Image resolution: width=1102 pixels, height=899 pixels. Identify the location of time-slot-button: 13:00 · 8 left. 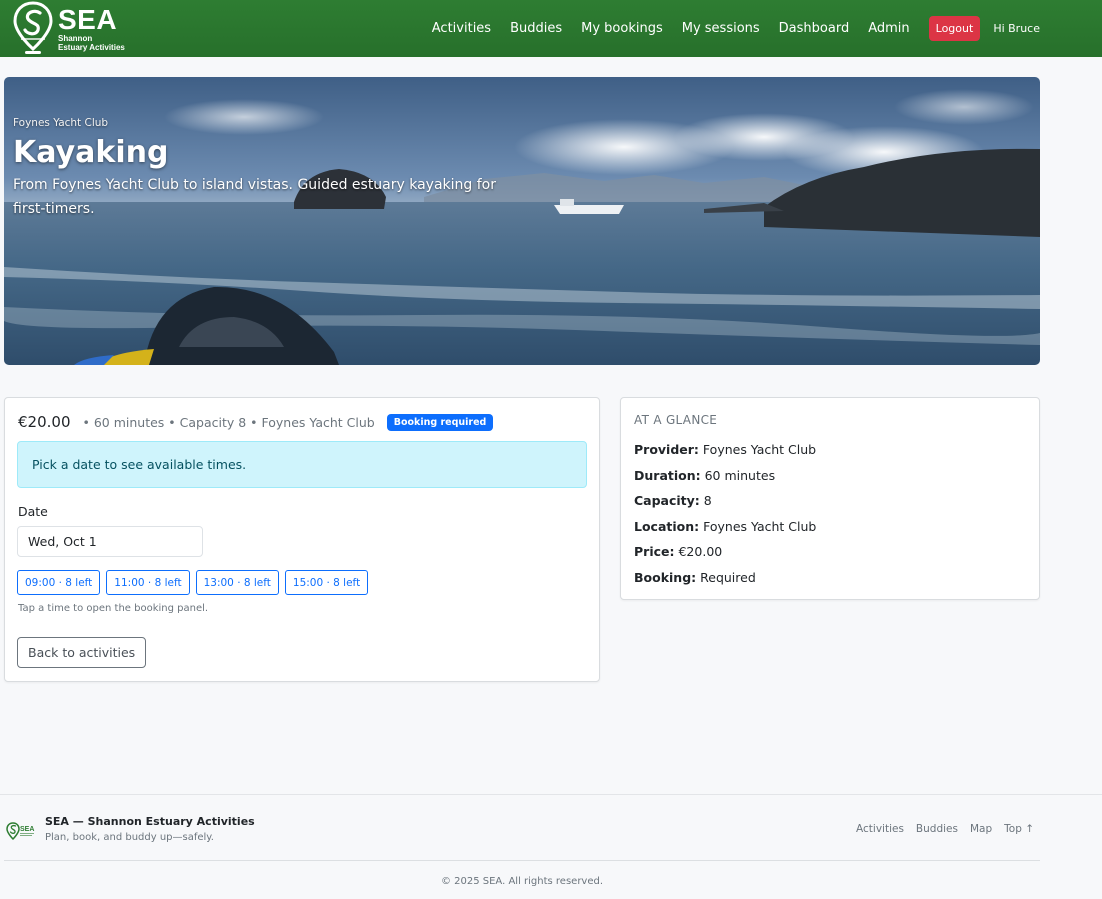
(237, 582).